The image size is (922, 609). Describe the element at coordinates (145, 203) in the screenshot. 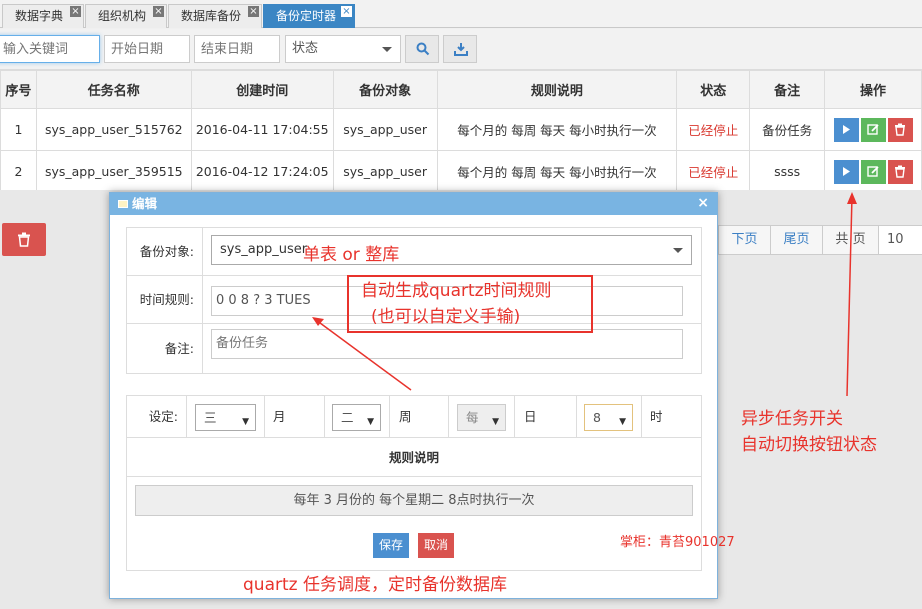

I see `dialog-title: 编辑` at that location.